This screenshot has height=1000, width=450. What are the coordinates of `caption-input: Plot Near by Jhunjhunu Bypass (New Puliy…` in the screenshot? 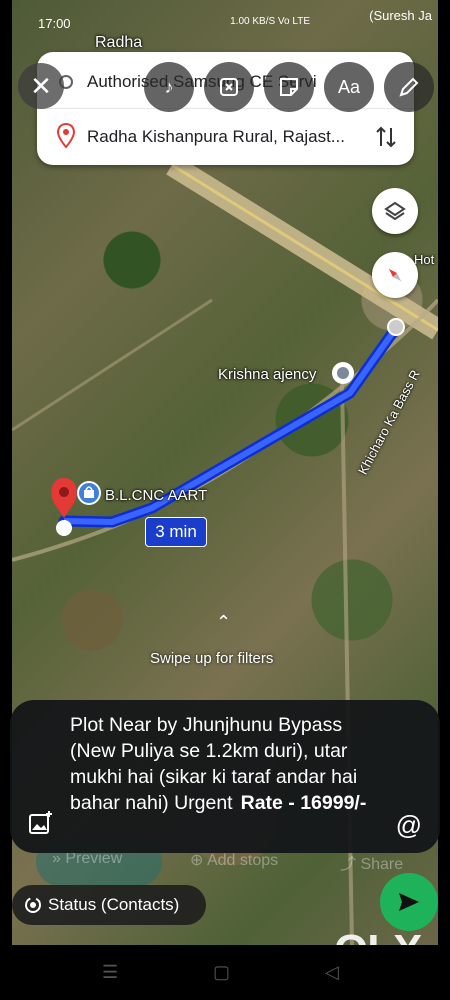 It's located at (230, 764).